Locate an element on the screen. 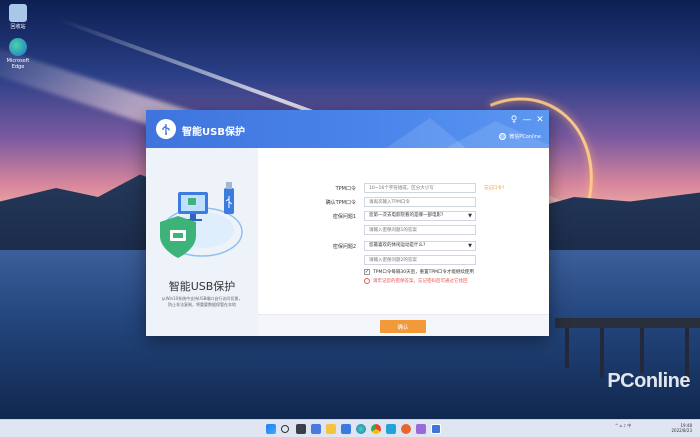  taskbar-clock: 19:48 2022/8/23 is located at coordinates (681, 428).